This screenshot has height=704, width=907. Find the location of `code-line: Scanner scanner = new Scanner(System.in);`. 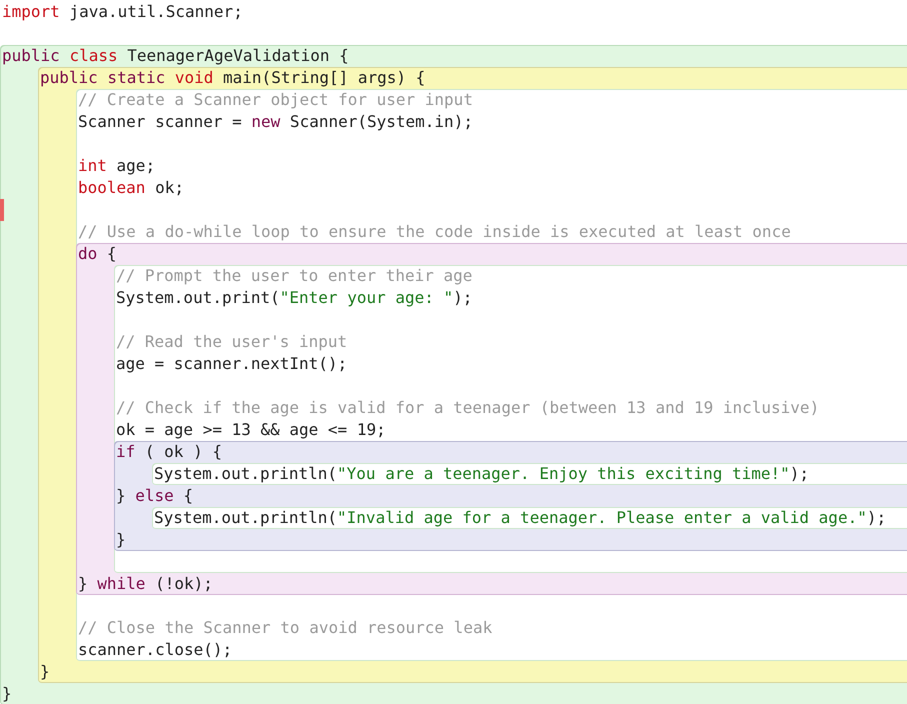

code-line: Scanner scanner = new Scanner(System.in); is located at coordinates (275, 122).